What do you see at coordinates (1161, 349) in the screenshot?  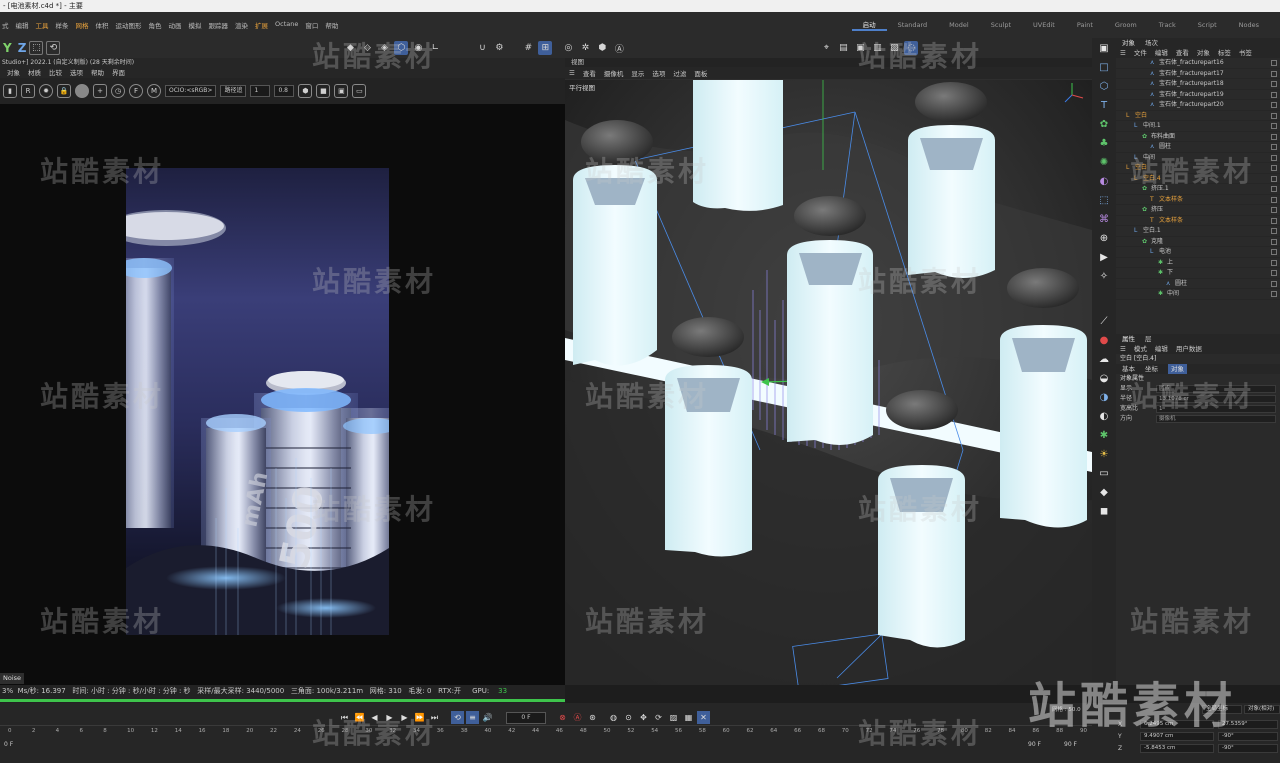 I see `attribute-menu-item: 编辑` at bounding box center [1161, 349].